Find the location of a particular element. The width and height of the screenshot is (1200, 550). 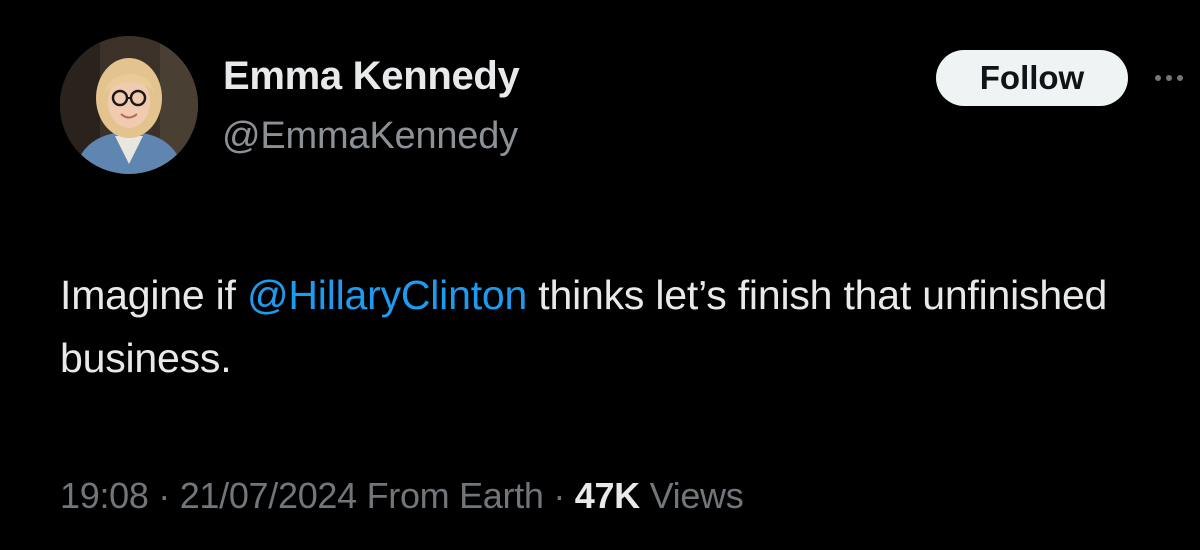

mention-link: @HillaryClinton is located at coordinates (387, 295).